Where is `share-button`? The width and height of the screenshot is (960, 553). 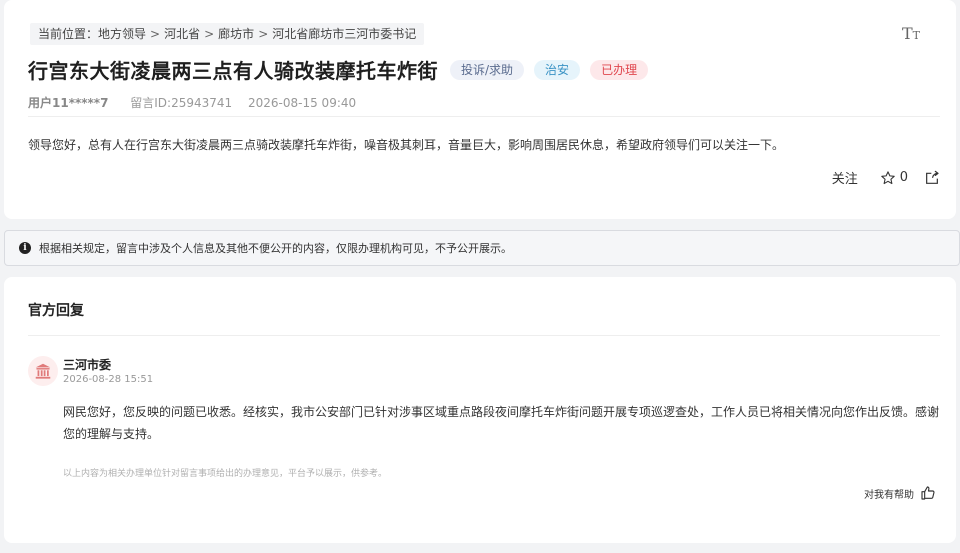 share-button is located at coordinates (932, 178).